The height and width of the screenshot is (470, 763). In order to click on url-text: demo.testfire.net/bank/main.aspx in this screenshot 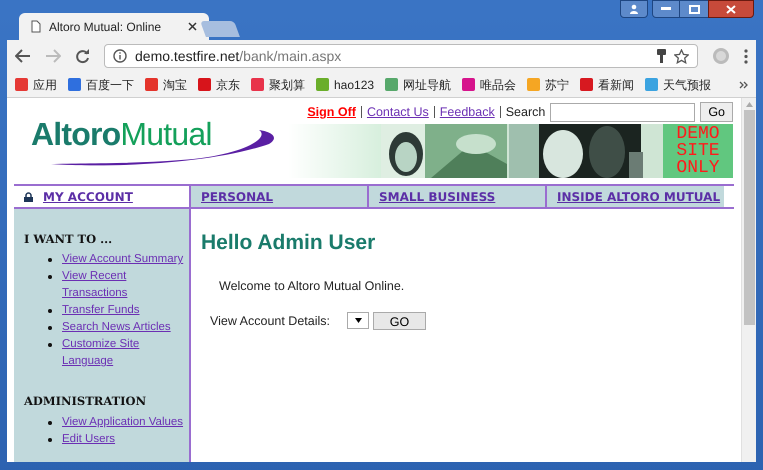, I will do `click(238, 56)`.